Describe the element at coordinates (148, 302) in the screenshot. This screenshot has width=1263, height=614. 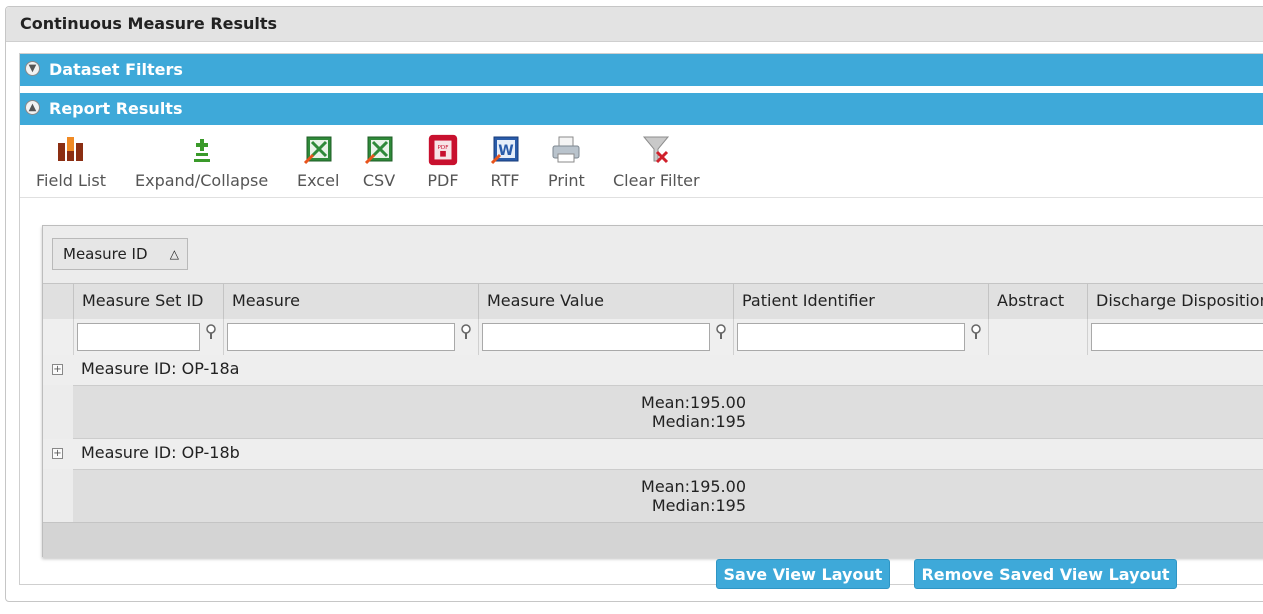
I see `column-header-measure-set-id: Measure Set ID` at that location.